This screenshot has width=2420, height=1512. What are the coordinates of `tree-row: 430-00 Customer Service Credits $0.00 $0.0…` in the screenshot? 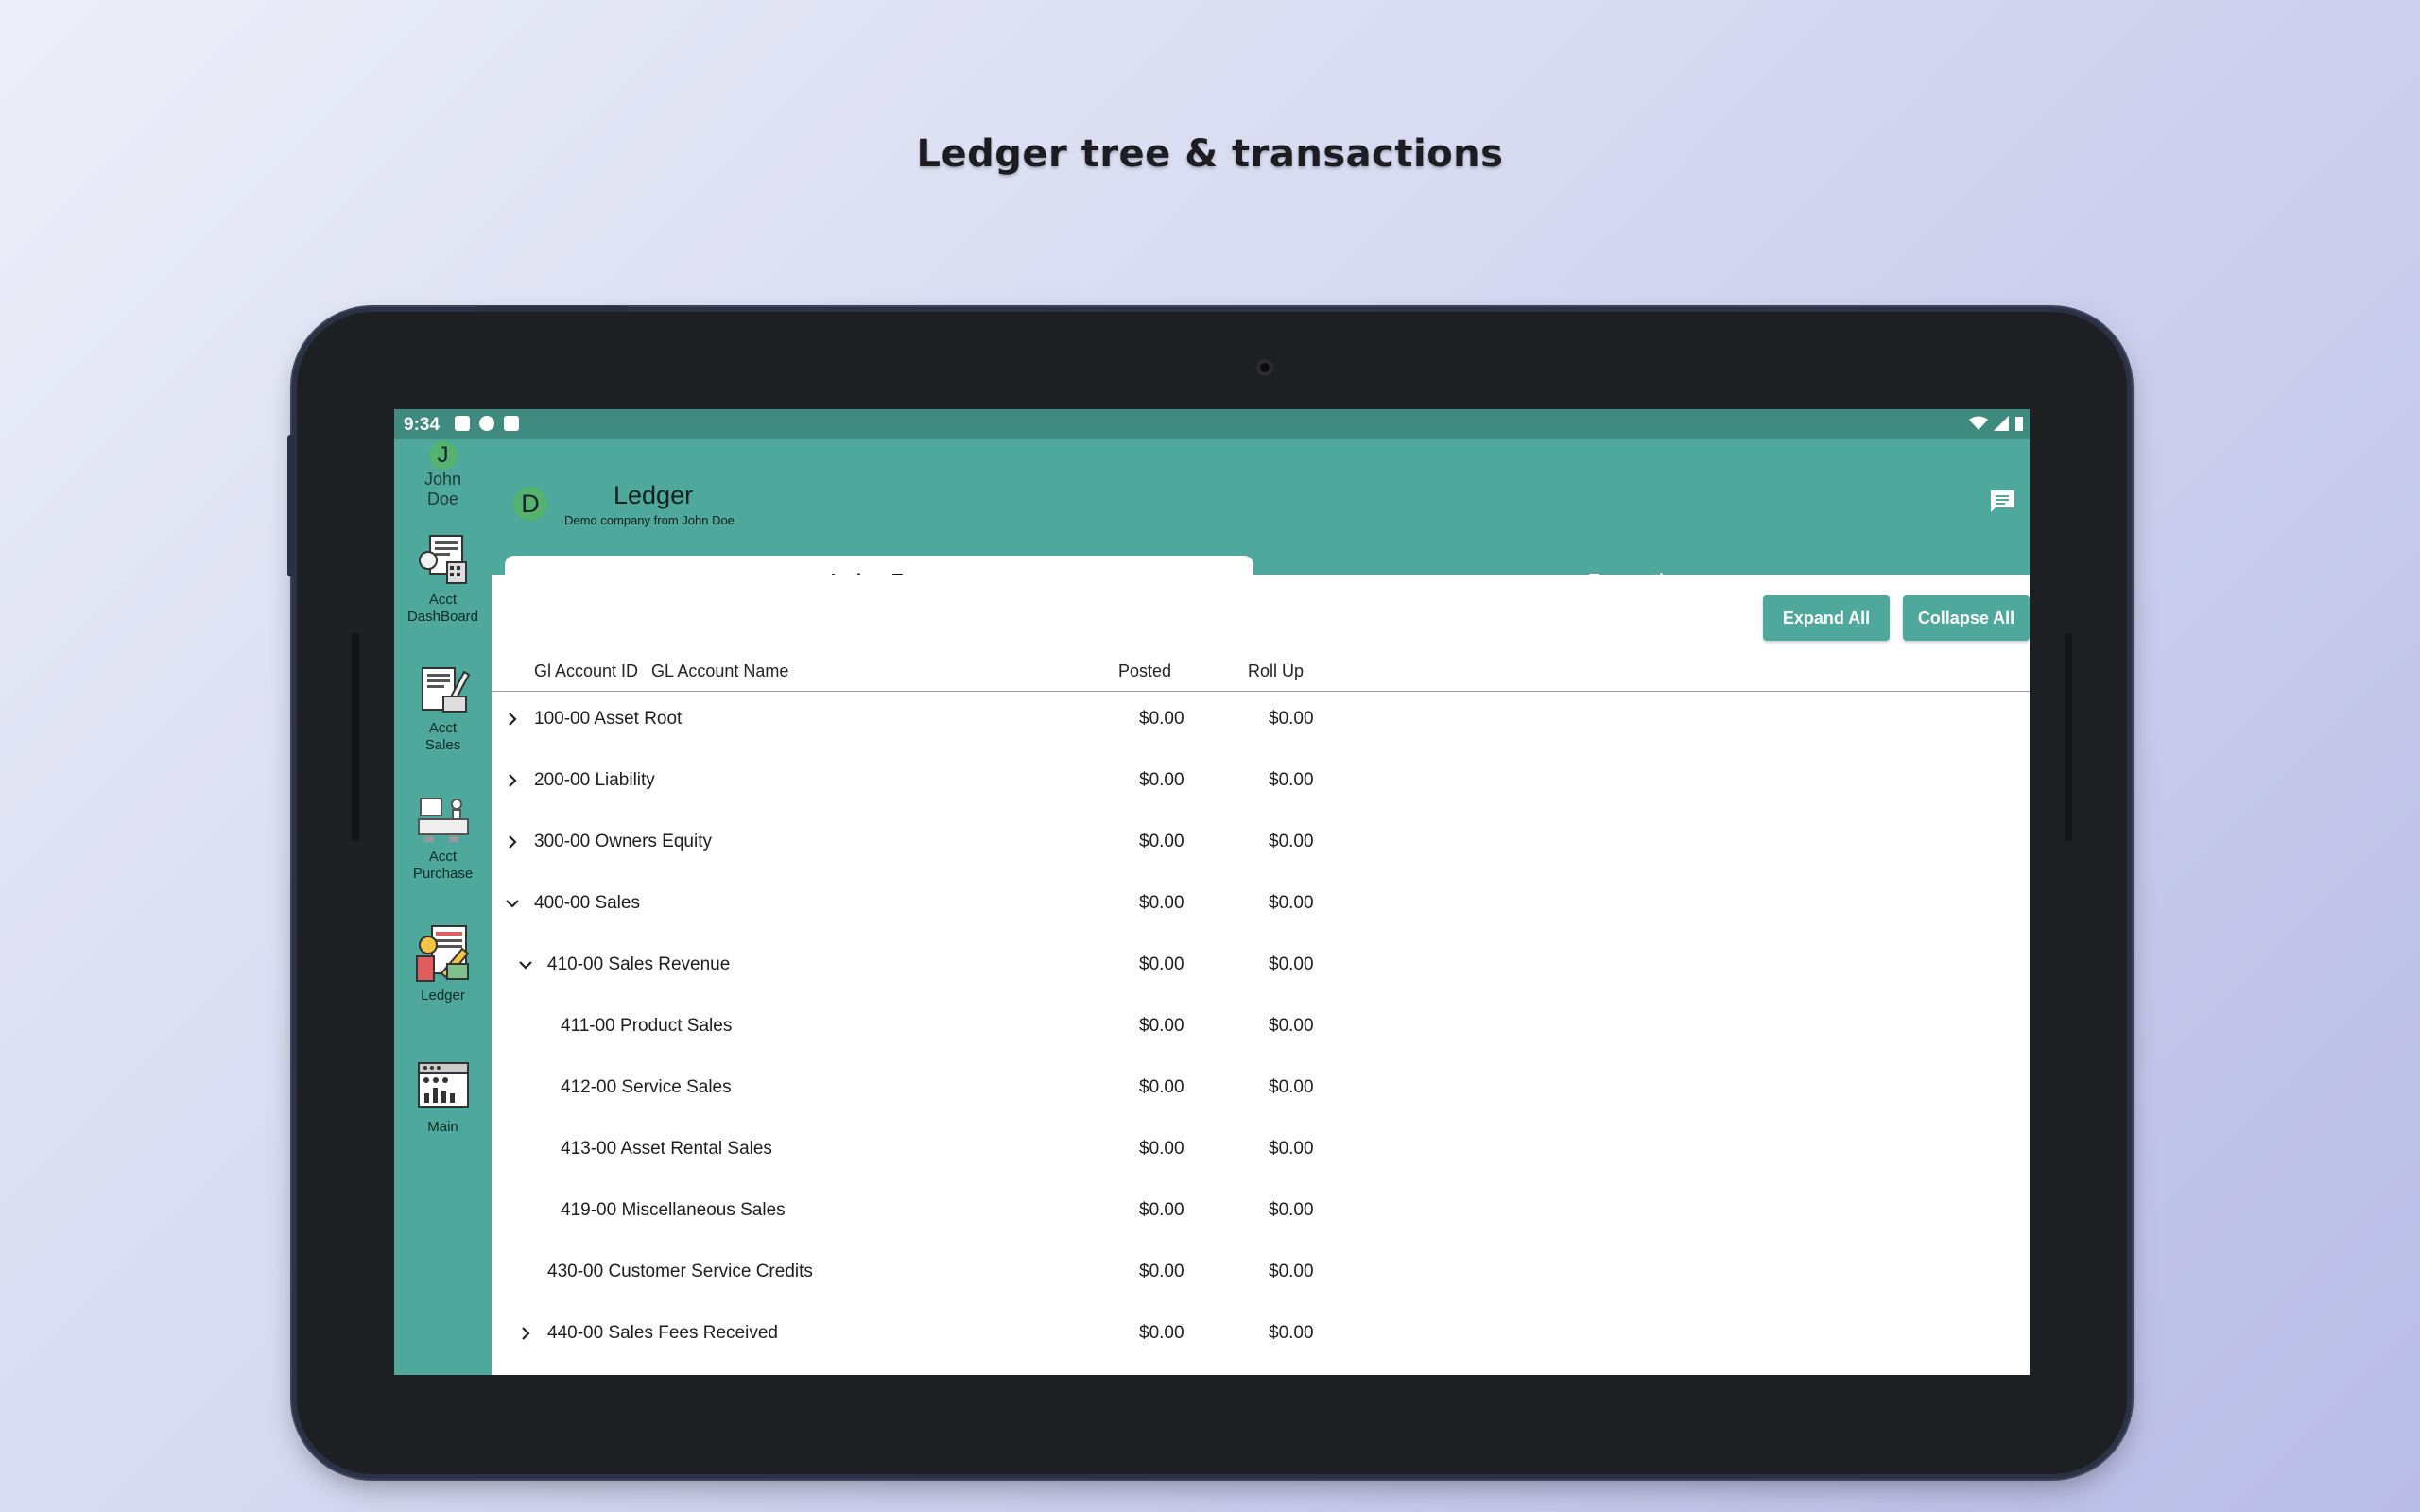 It's located at (1261, 1272).